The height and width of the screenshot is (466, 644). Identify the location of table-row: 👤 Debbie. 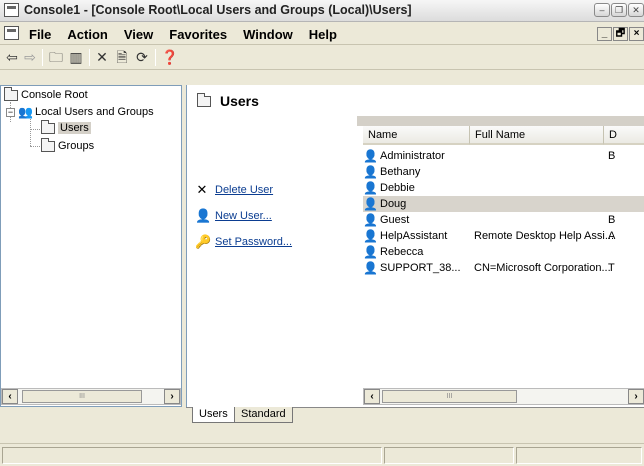
(503, 188).